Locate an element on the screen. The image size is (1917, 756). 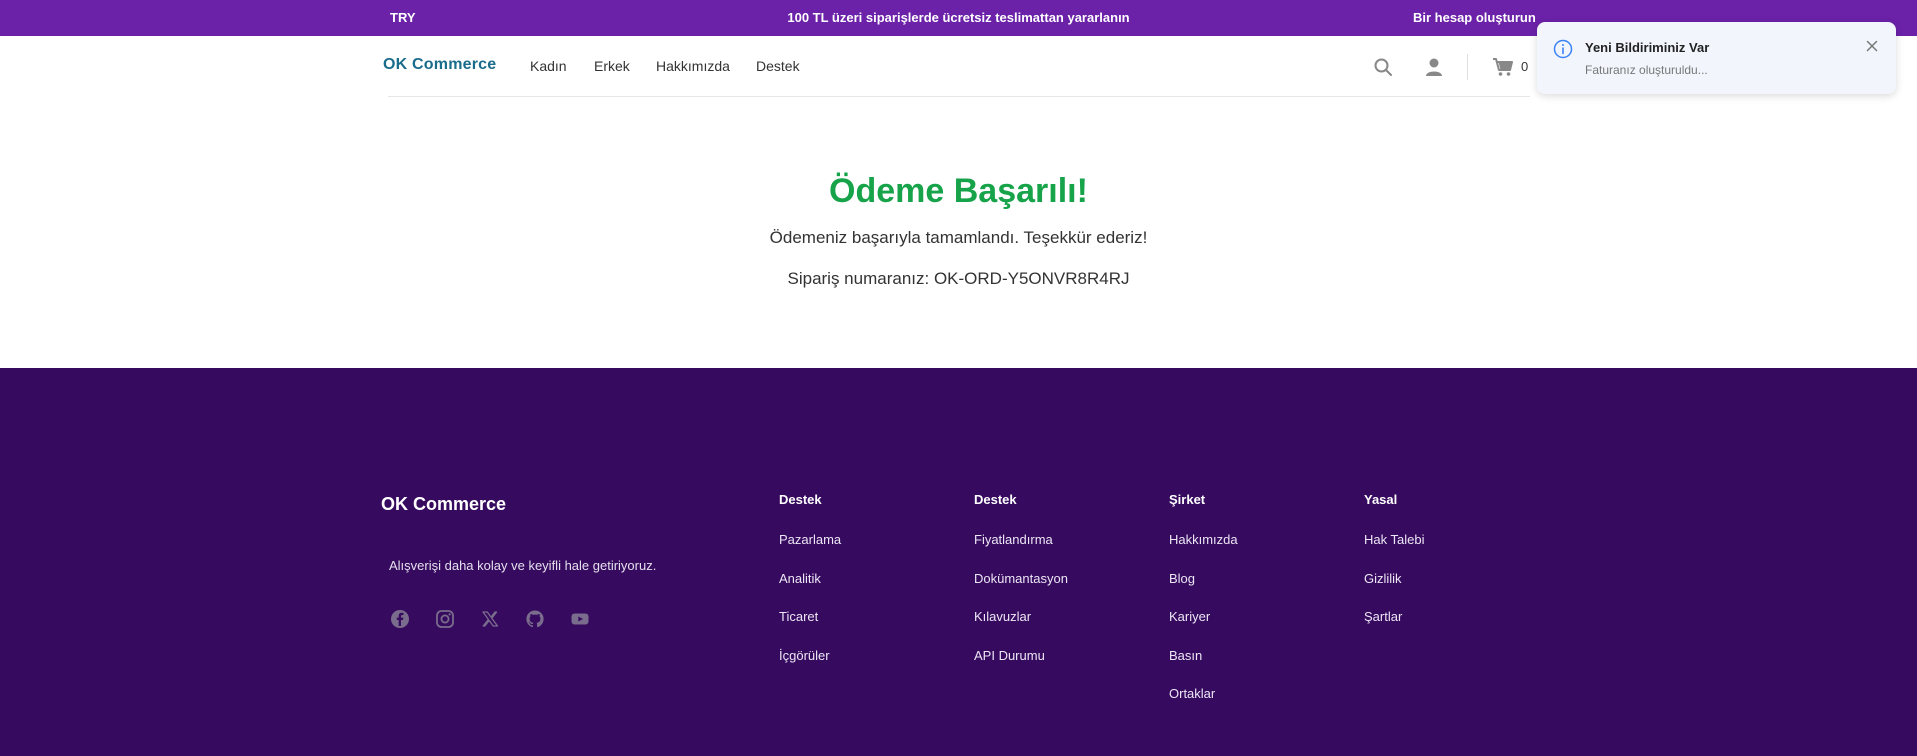
page-title: Ödeme Başarılı! is located at coordinates (958, 191).